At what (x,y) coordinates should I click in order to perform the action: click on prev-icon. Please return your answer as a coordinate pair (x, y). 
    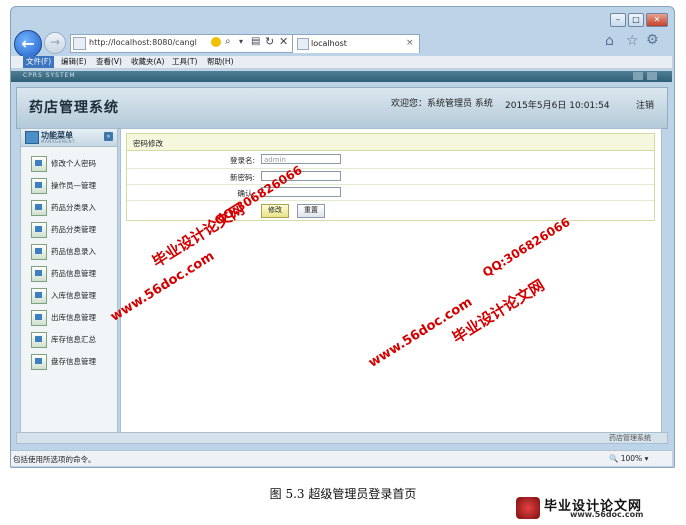
    Looking at the image, I should click on (638, 76).